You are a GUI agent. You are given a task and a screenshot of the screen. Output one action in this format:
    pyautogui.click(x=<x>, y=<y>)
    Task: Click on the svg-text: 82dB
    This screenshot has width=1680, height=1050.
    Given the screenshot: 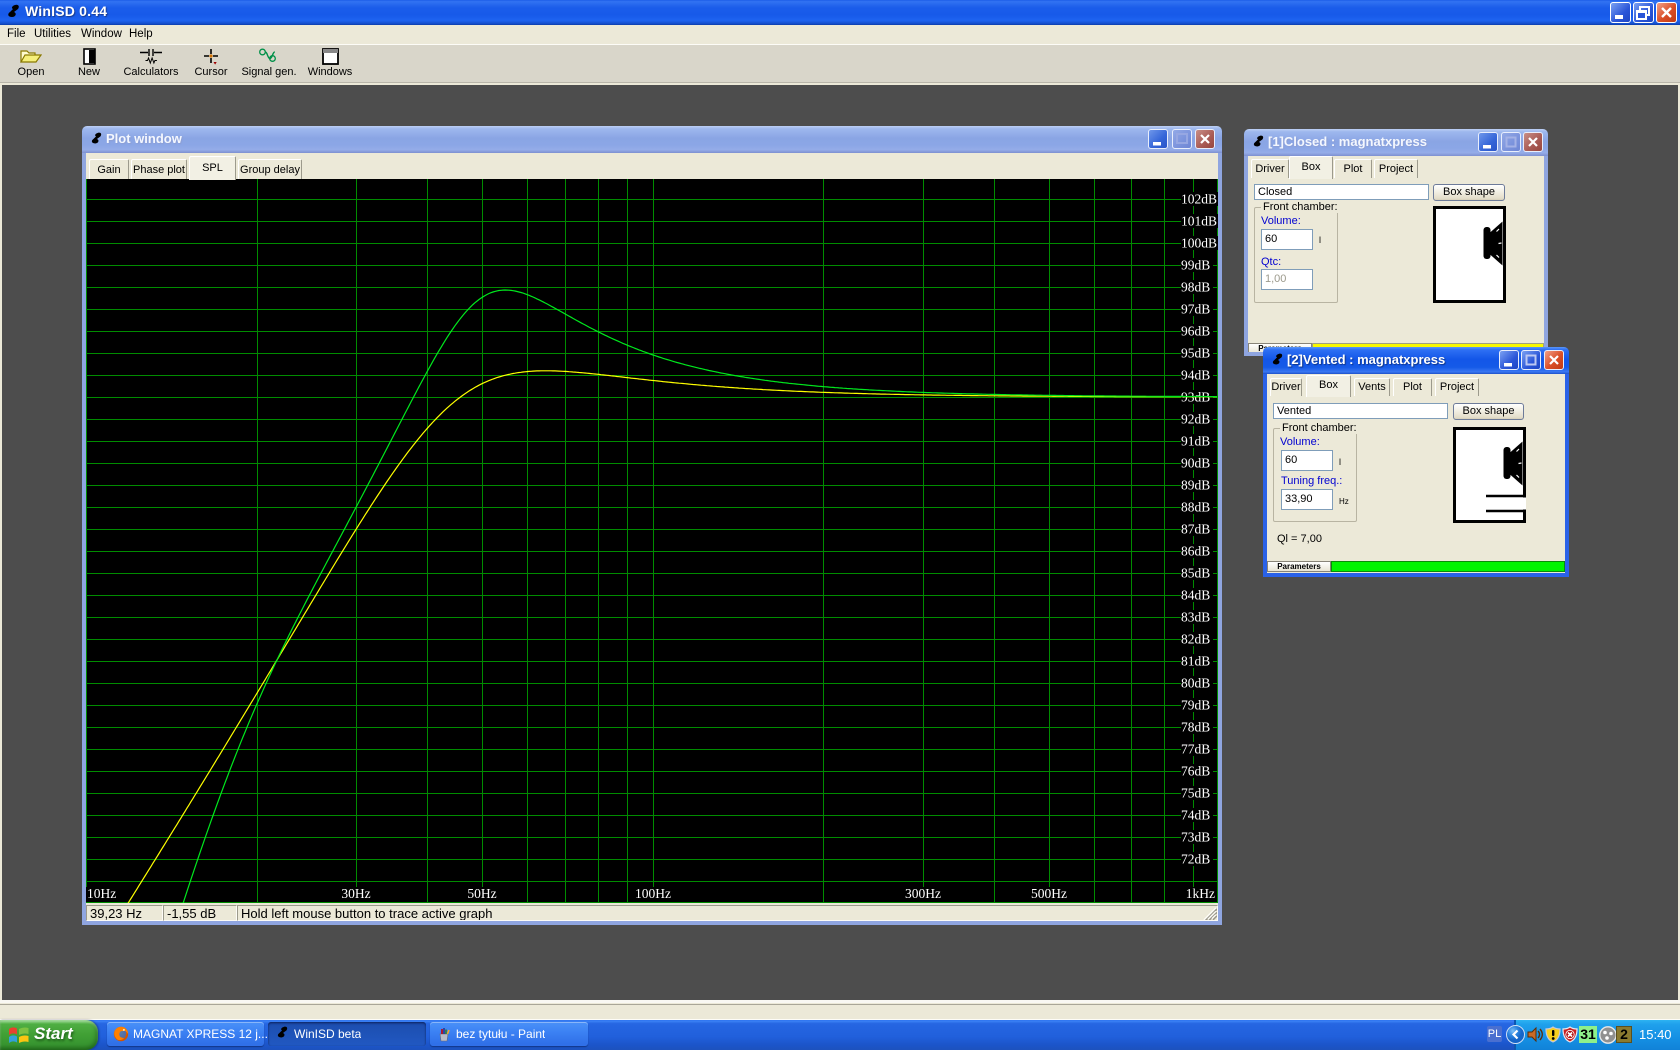 What is the action you would take?
    pyautogui.click(x=1195, y=639)
    